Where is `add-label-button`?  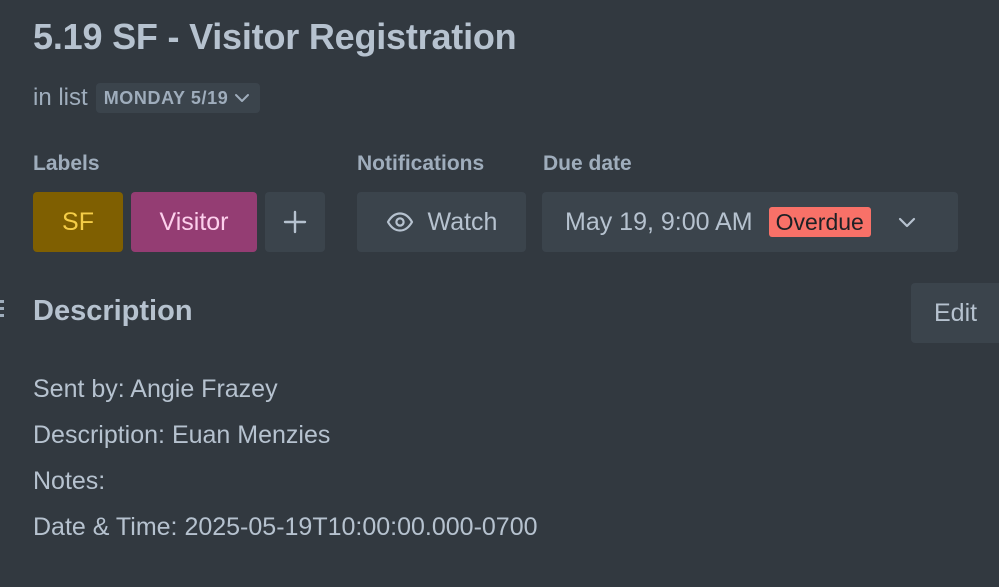 add-label-button is located at coordinates (295, 222).